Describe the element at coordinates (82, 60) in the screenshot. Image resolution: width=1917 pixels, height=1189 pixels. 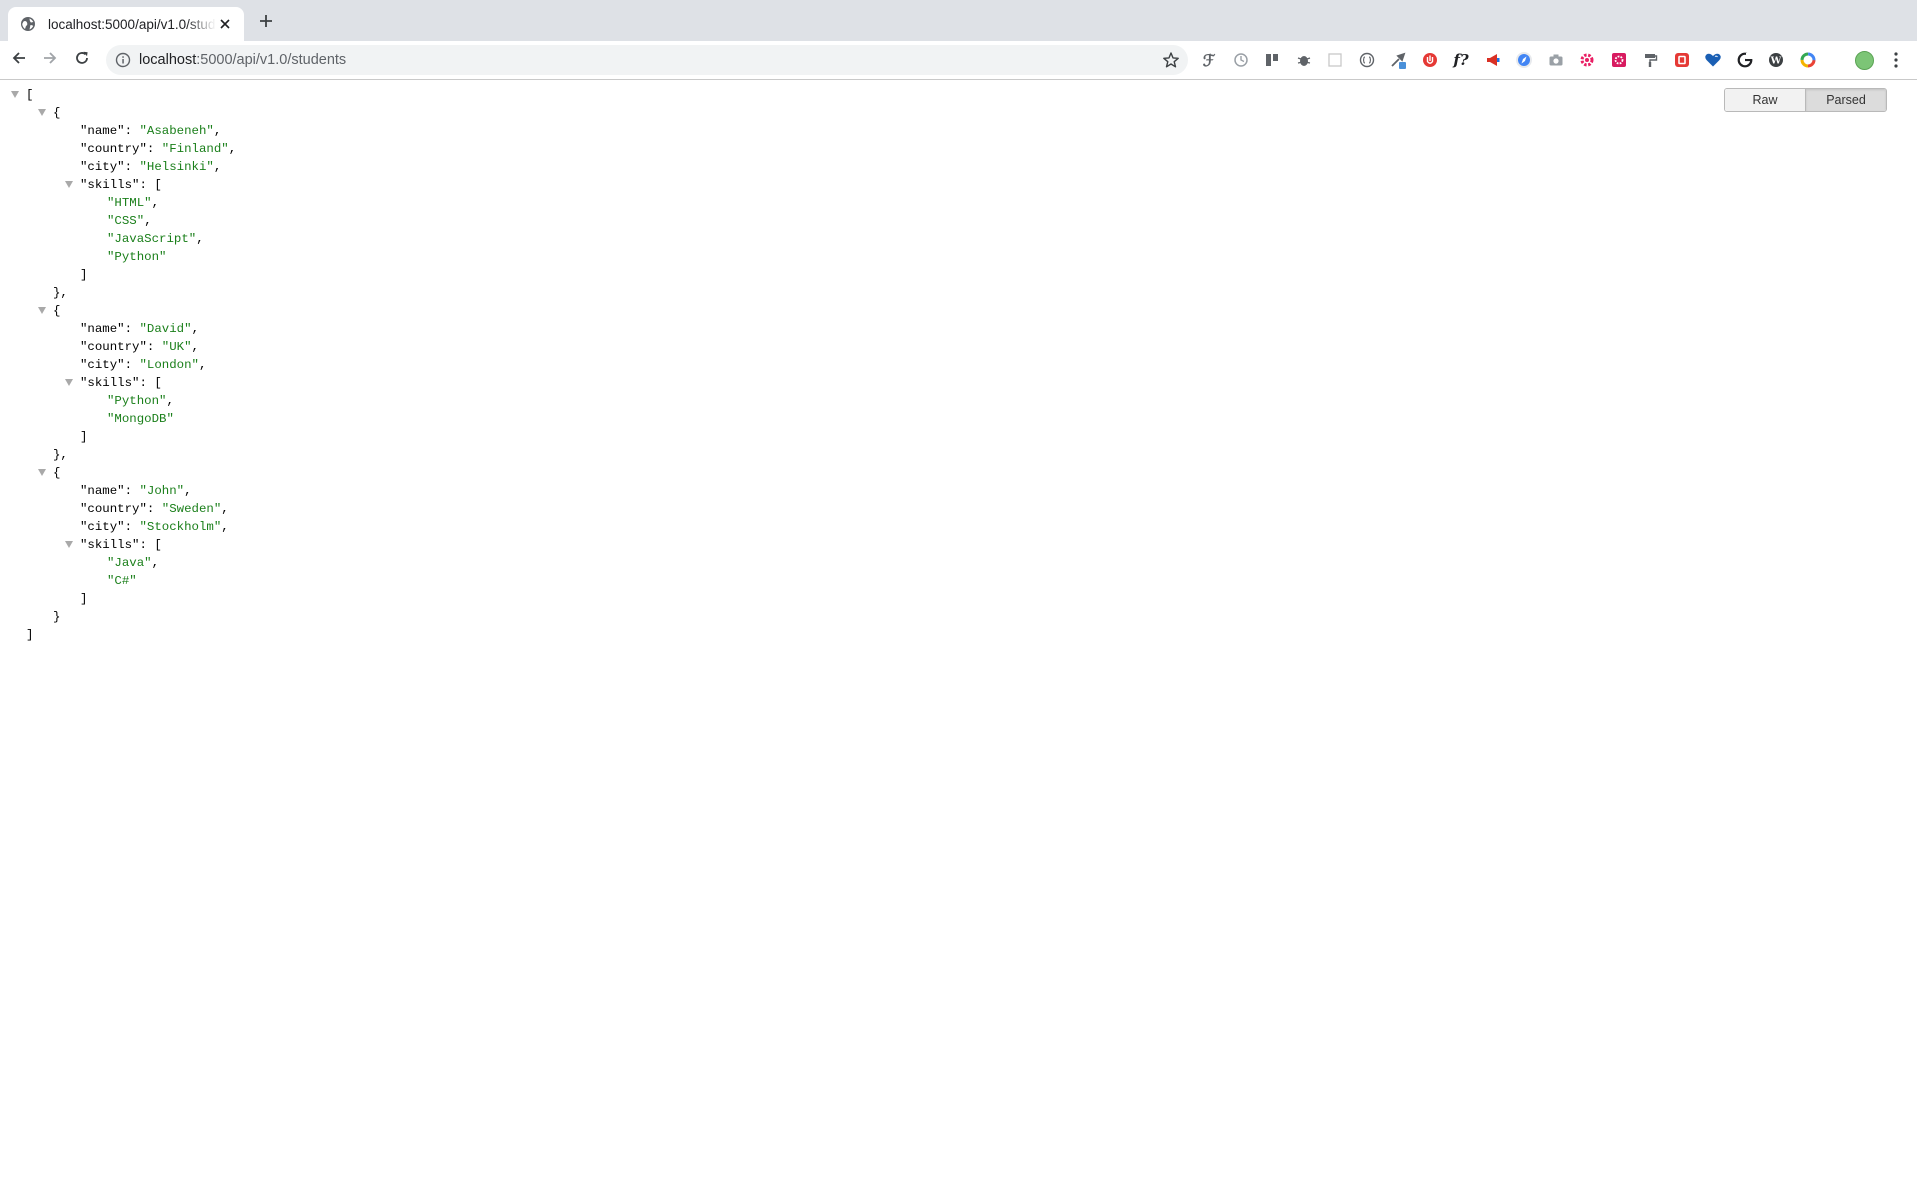
I see `reload-button` at that location.